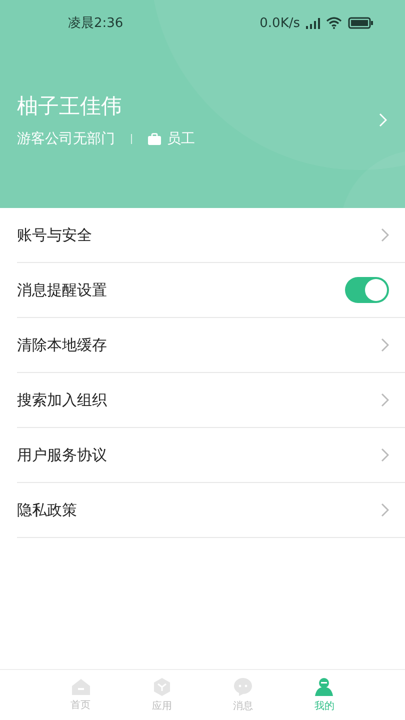 The height and width of the screenshot is (720, 405). What do you see at coordinates (162, 687) in the screenshot?
I see `cube-icon` at bounding box center [162, 687].